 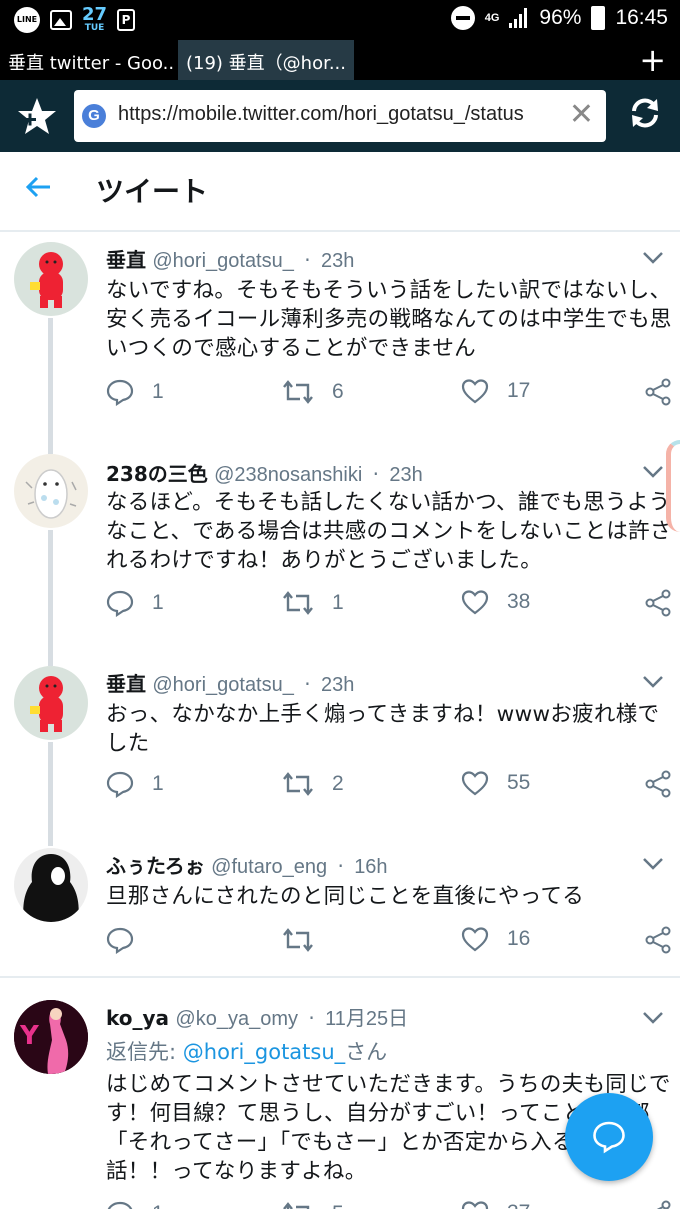 What do you see at coordinates (652, 60) in the screenshot?
I see `plus-icon: +` at bounding box center [652, 60].